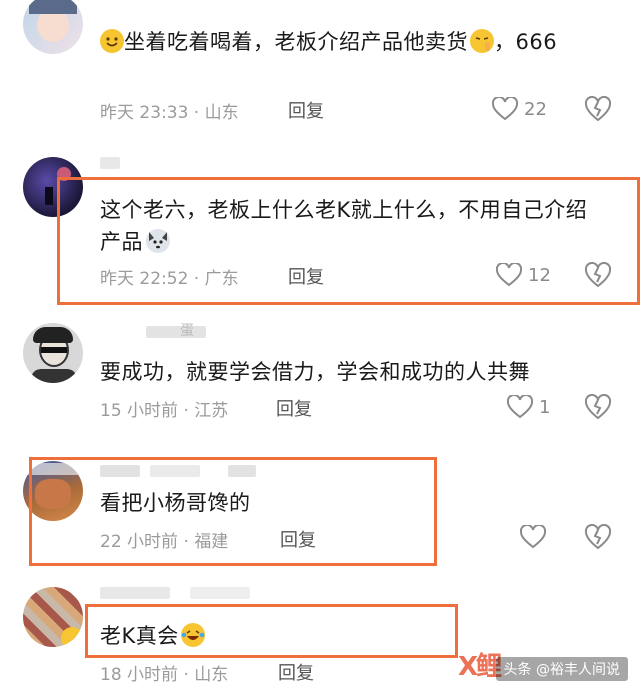  I want to click on like-button: 1, so click(528, 407).